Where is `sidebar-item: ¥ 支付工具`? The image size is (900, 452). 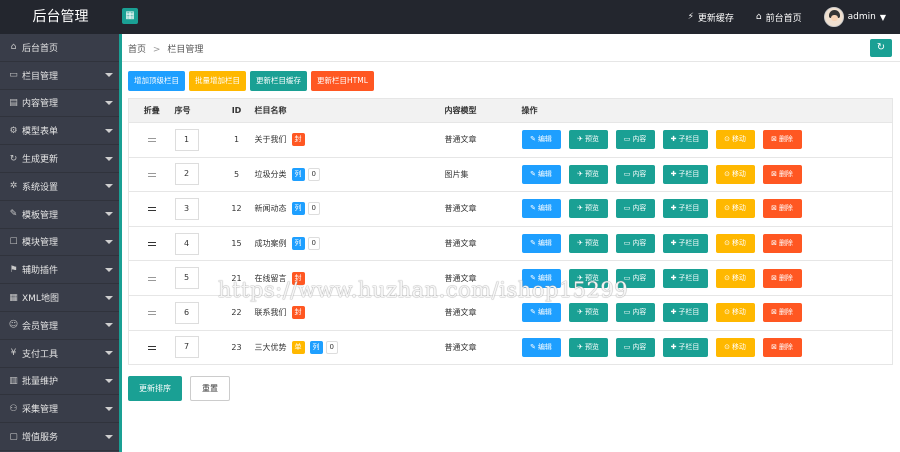
sidebar-item: ¥ 支付工具 is located at coordinates (60, 354).